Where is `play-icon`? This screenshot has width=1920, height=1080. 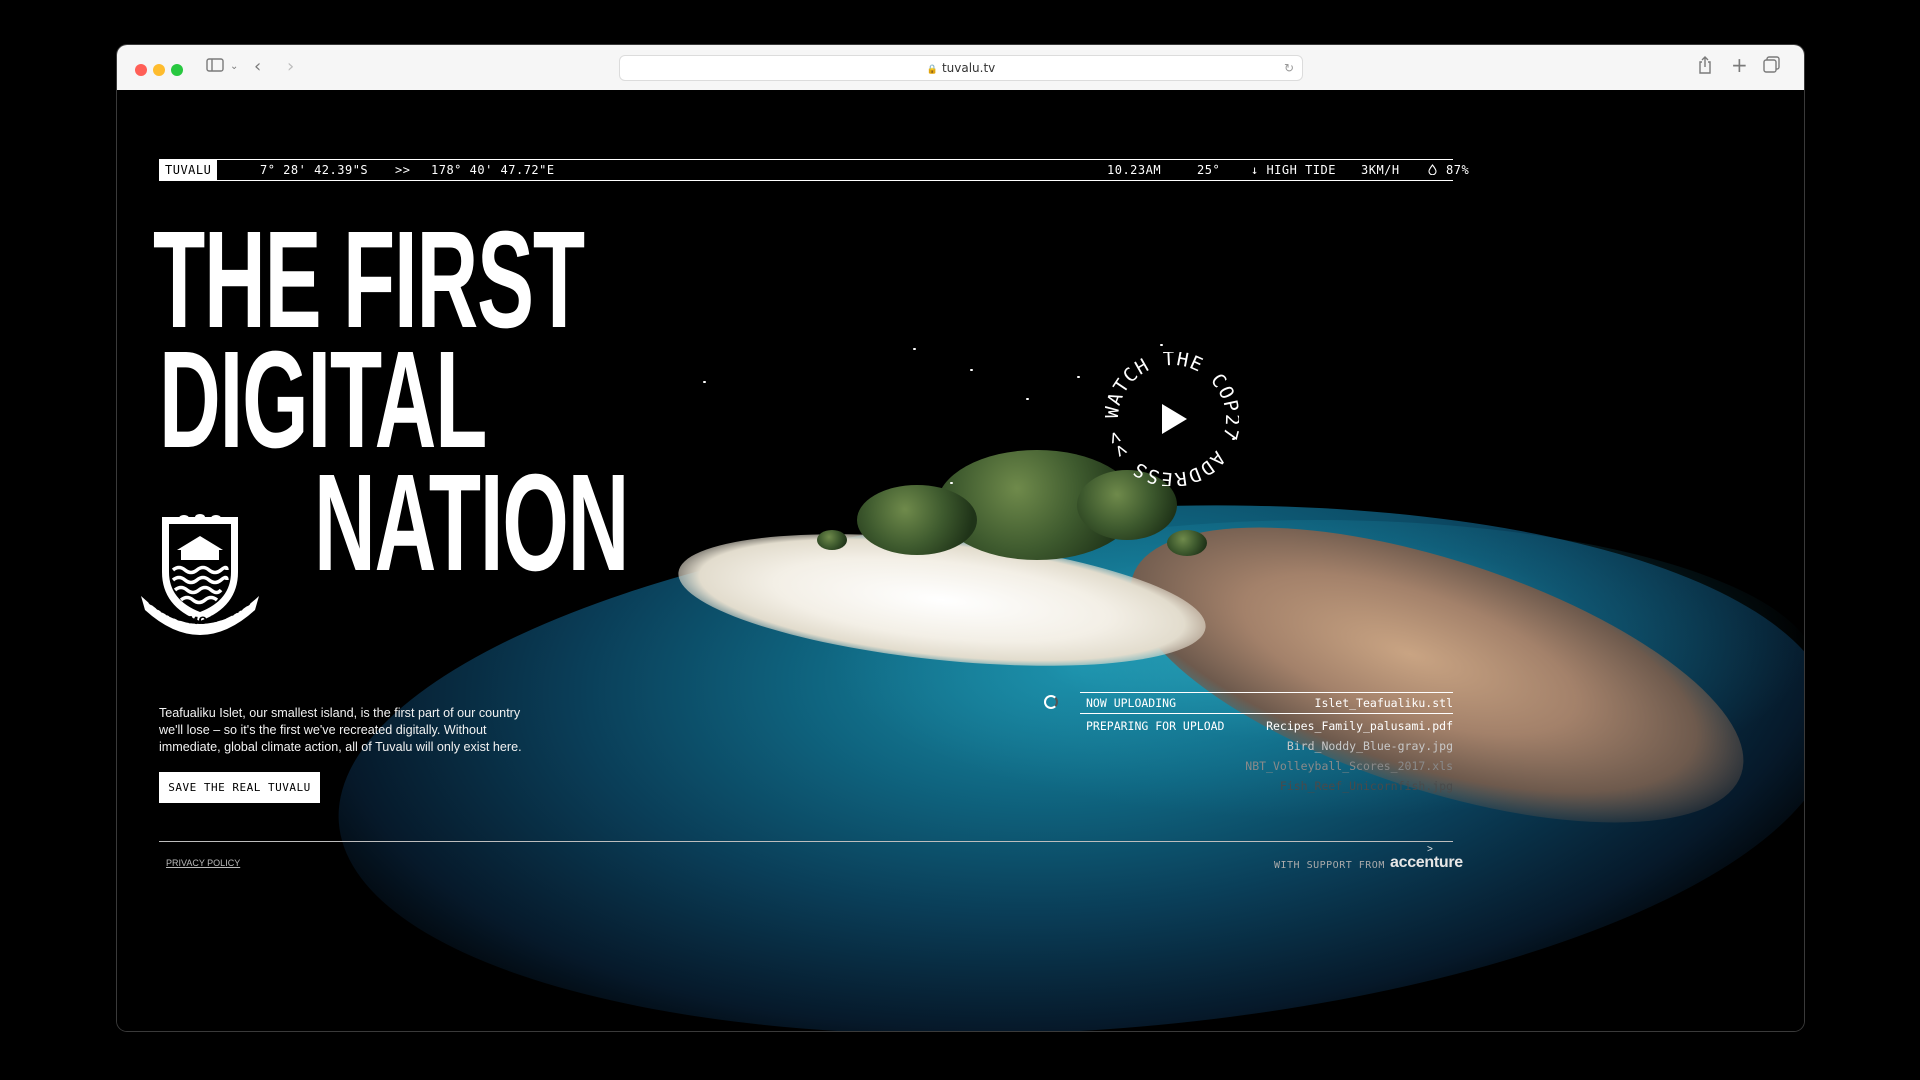 play-icon is located at coordinates (1174, 419).